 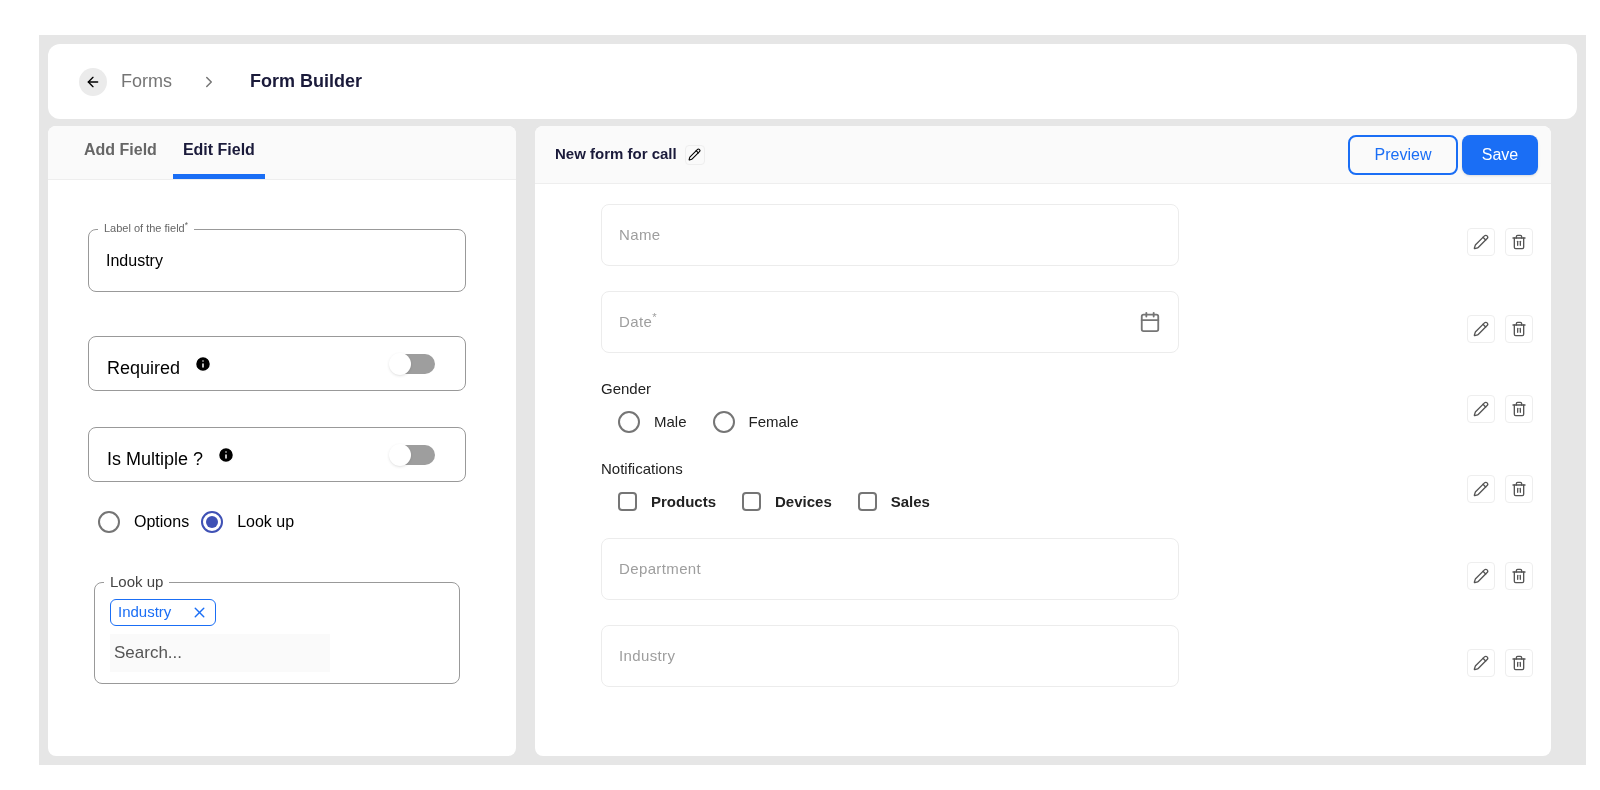 What do you see at coordinates (218, 152) in the screenshot?
I see `tab: Edit Field` at bounding box center [218, 152].